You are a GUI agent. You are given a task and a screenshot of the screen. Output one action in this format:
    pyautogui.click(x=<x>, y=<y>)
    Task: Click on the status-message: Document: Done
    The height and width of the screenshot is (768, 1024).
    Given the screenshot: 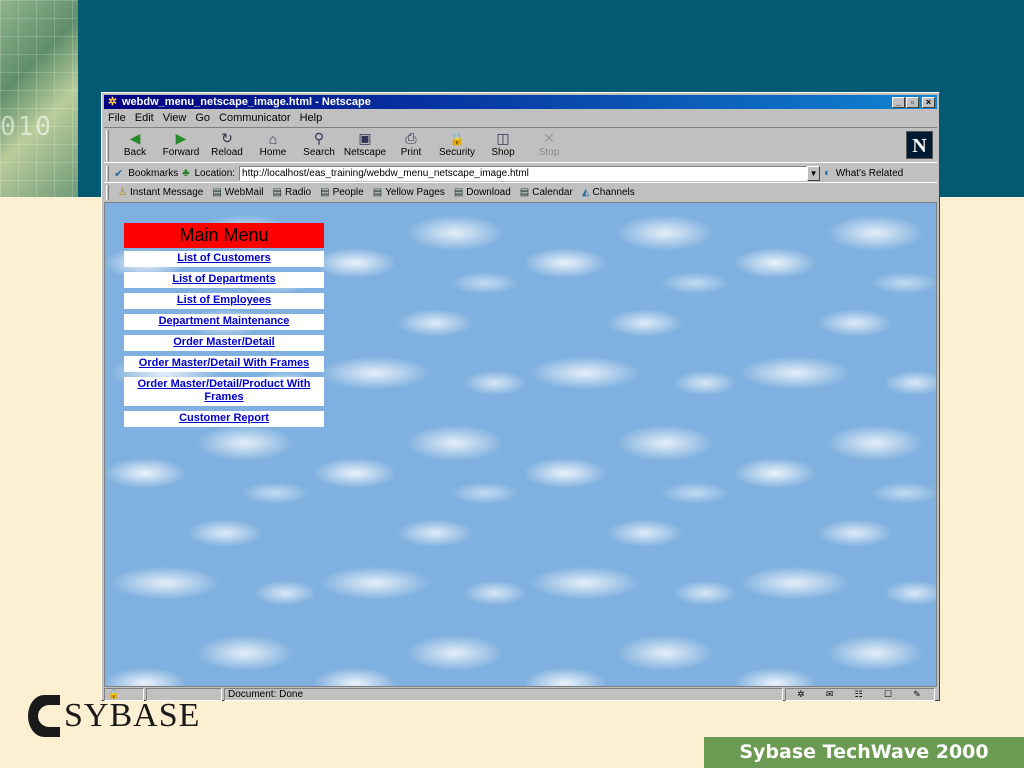 What is the action you would take?
    pyautogui.click(x=266, y=694)
    